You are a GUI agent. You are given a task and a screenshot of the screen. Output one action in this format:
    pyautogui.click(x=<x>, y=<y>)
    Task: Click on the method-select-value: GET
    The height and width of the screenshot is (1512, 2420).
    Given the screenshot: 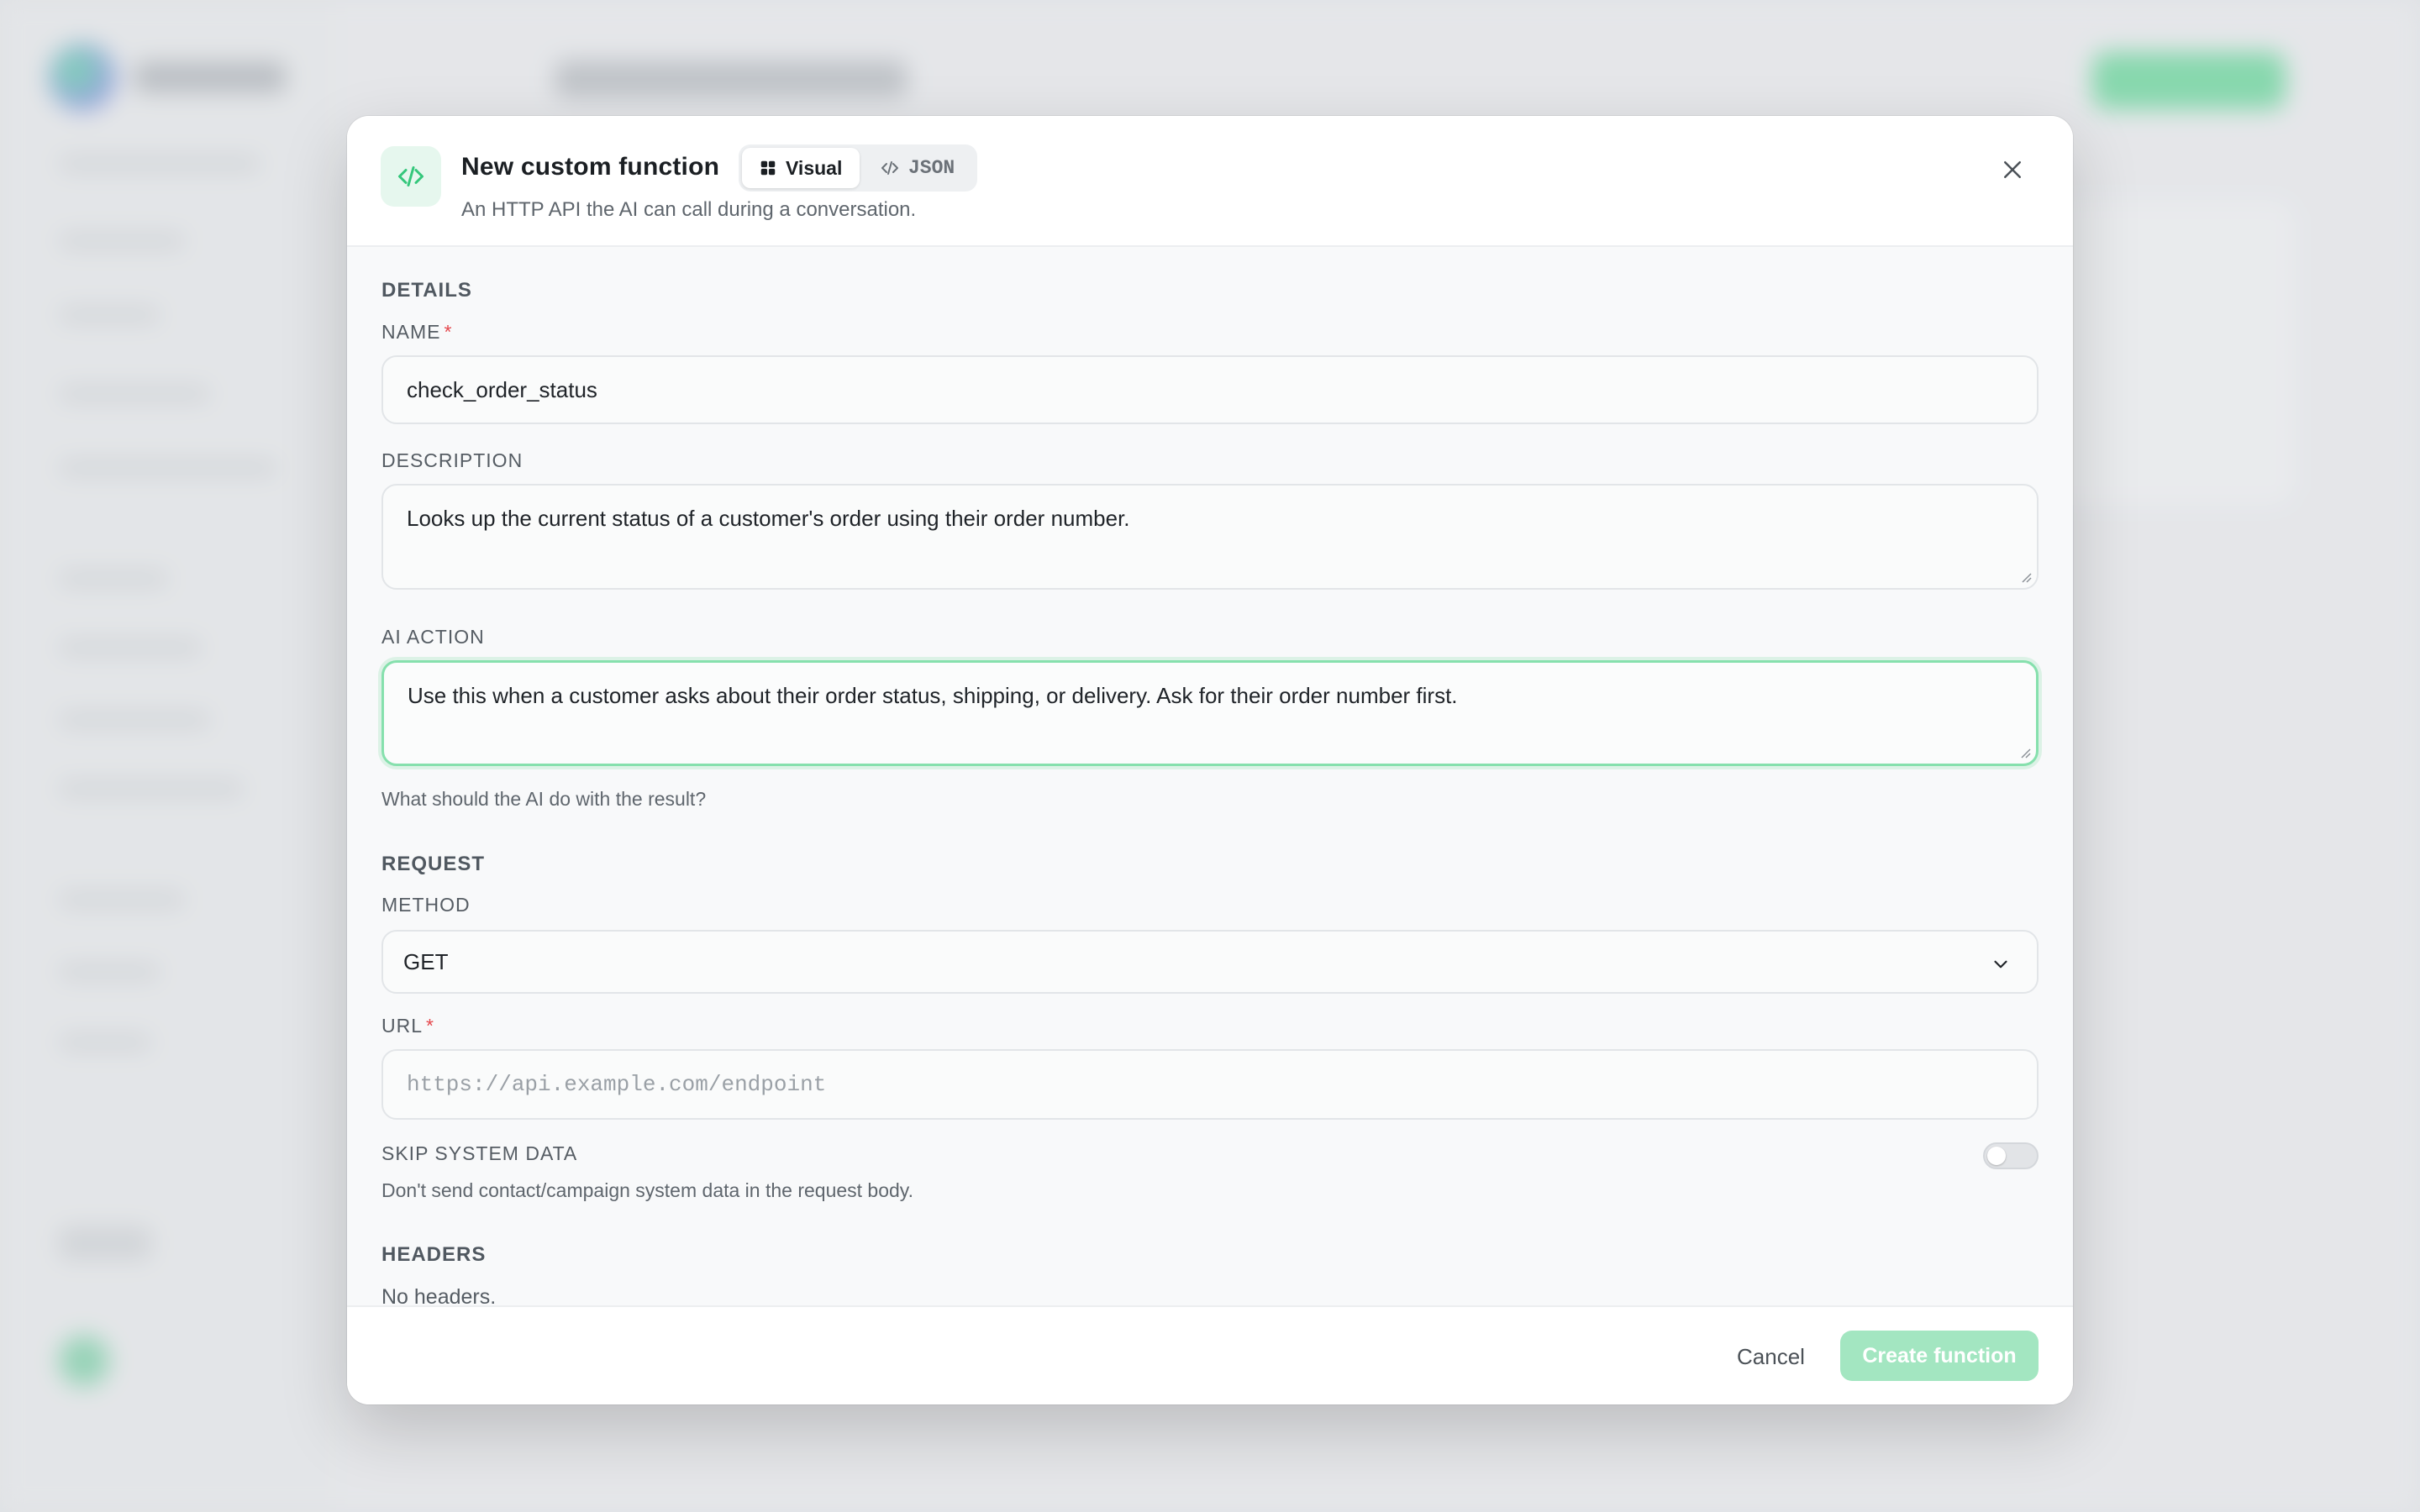 What is the action you would take?
    pyautogui.click(x=426, y=961)
    